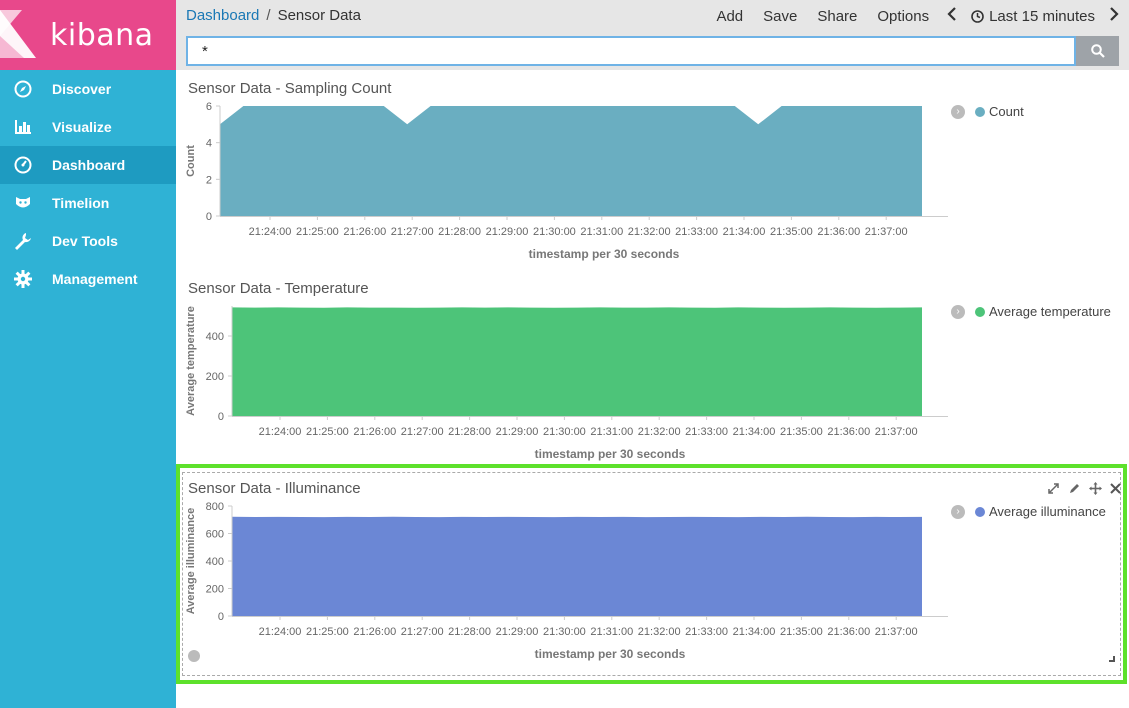 This screenshot has width=1129, height=708. Describe the element at coordinates (507, 232) in the screenshot. I see `x-tick-label: 21:29:00` at that location.